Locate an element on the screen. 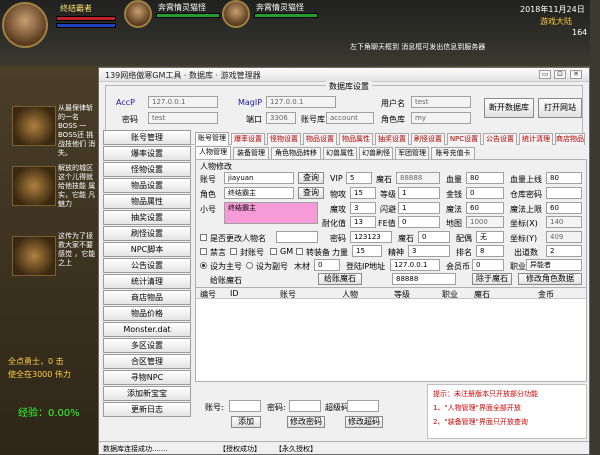 This screenshot has width=600, height=455. pwd-field: test is located at coordinates (183, 118).